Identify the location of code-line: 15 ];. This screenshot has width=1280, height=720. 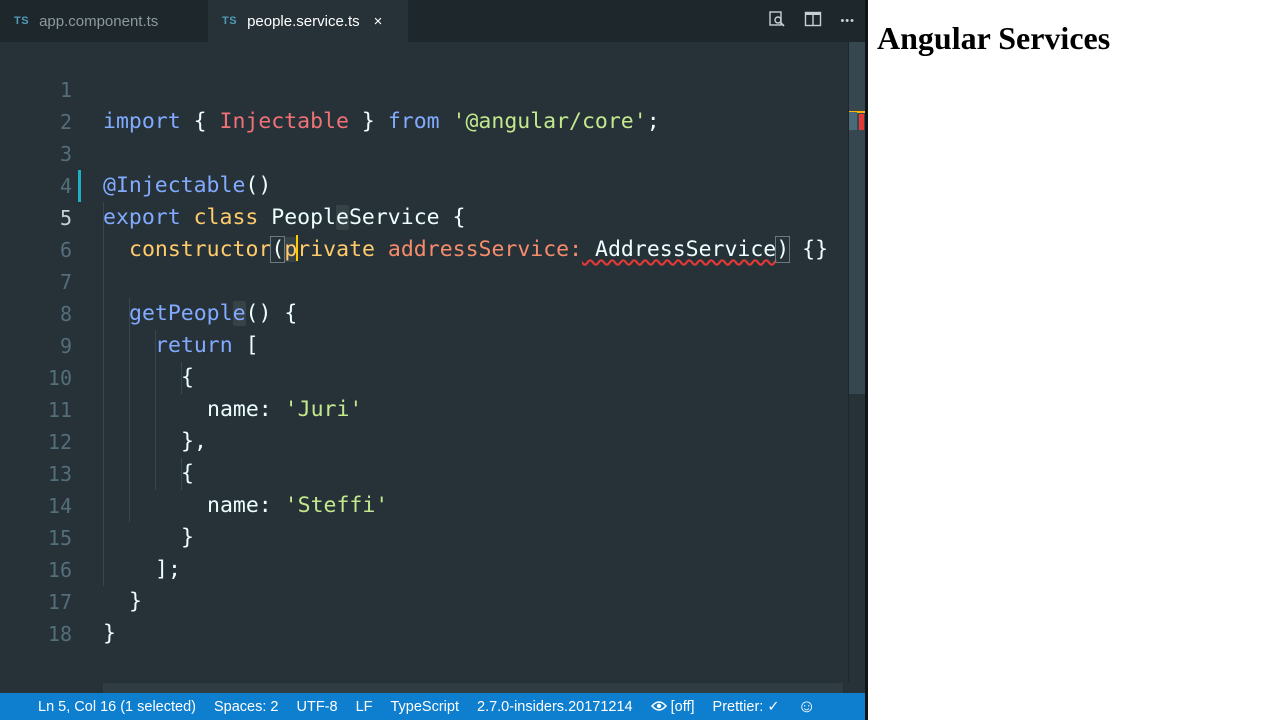
(90, 536).